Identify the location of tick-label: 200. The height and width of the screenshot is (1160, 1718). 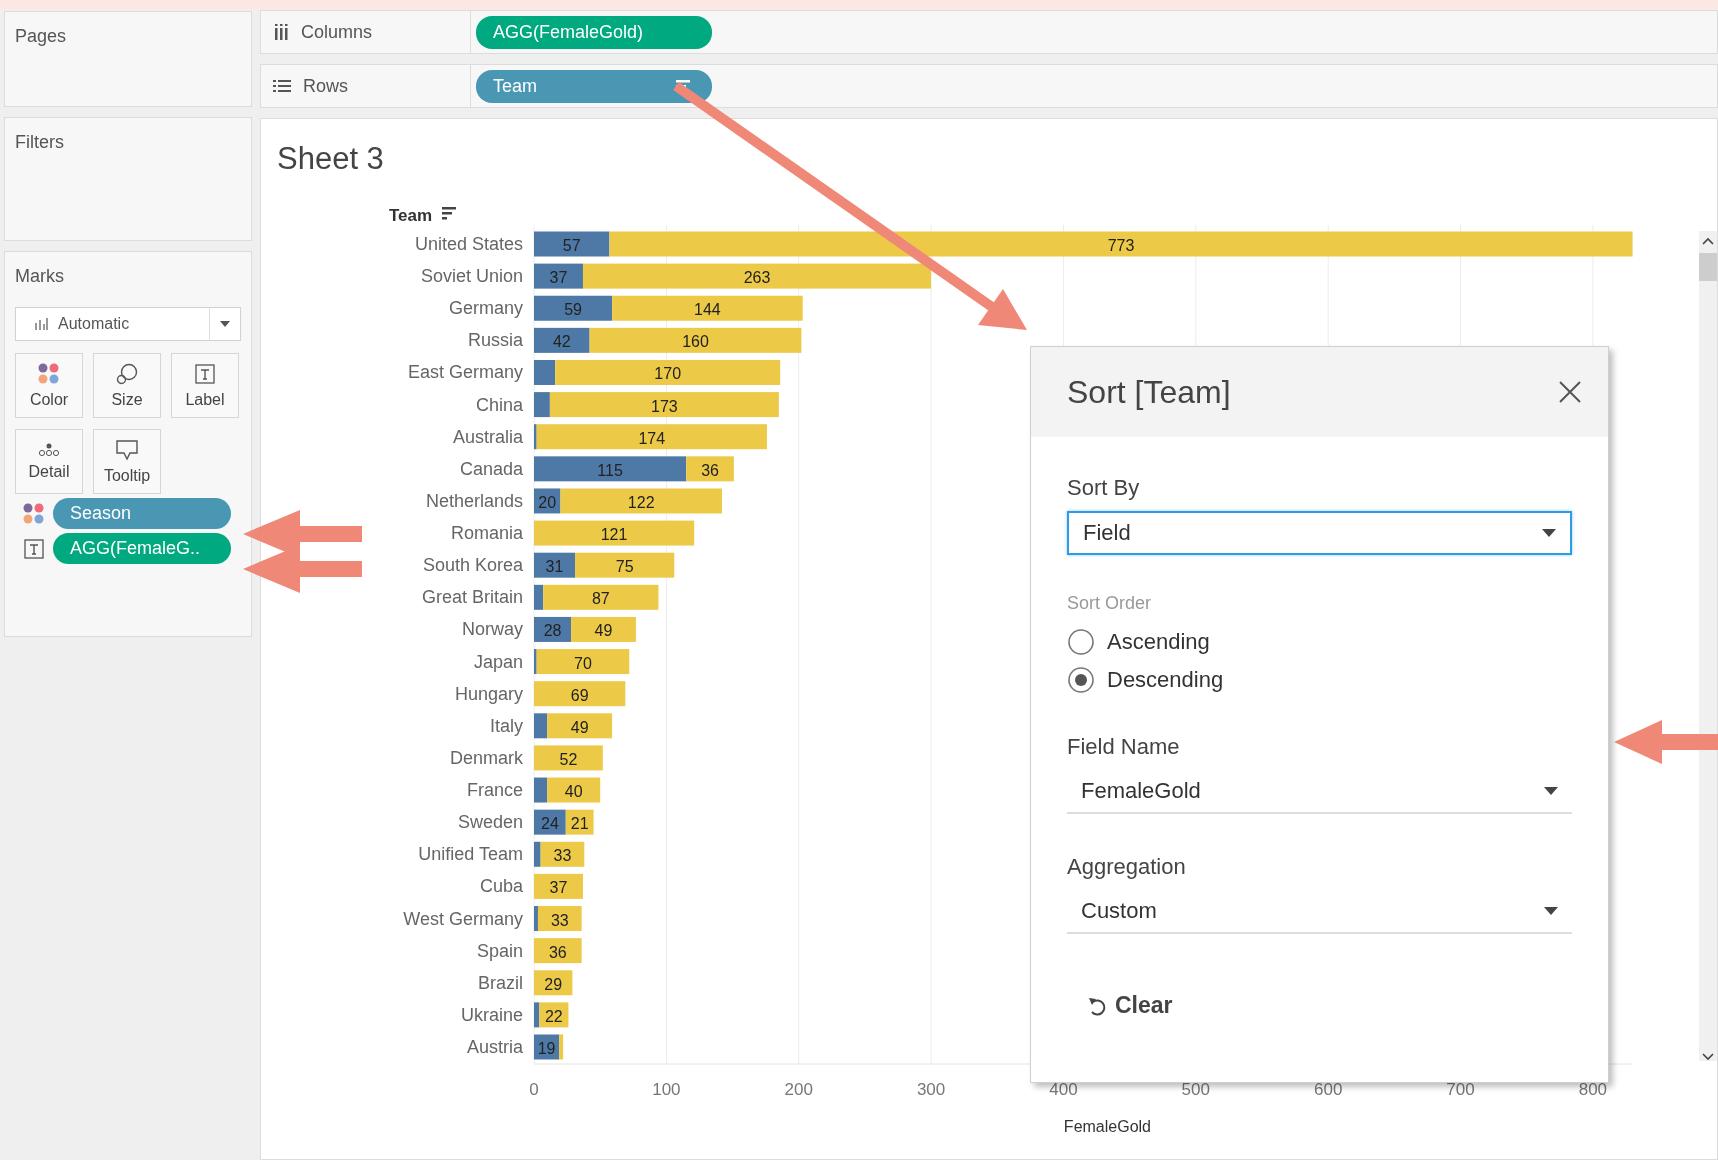
(798, 1089).